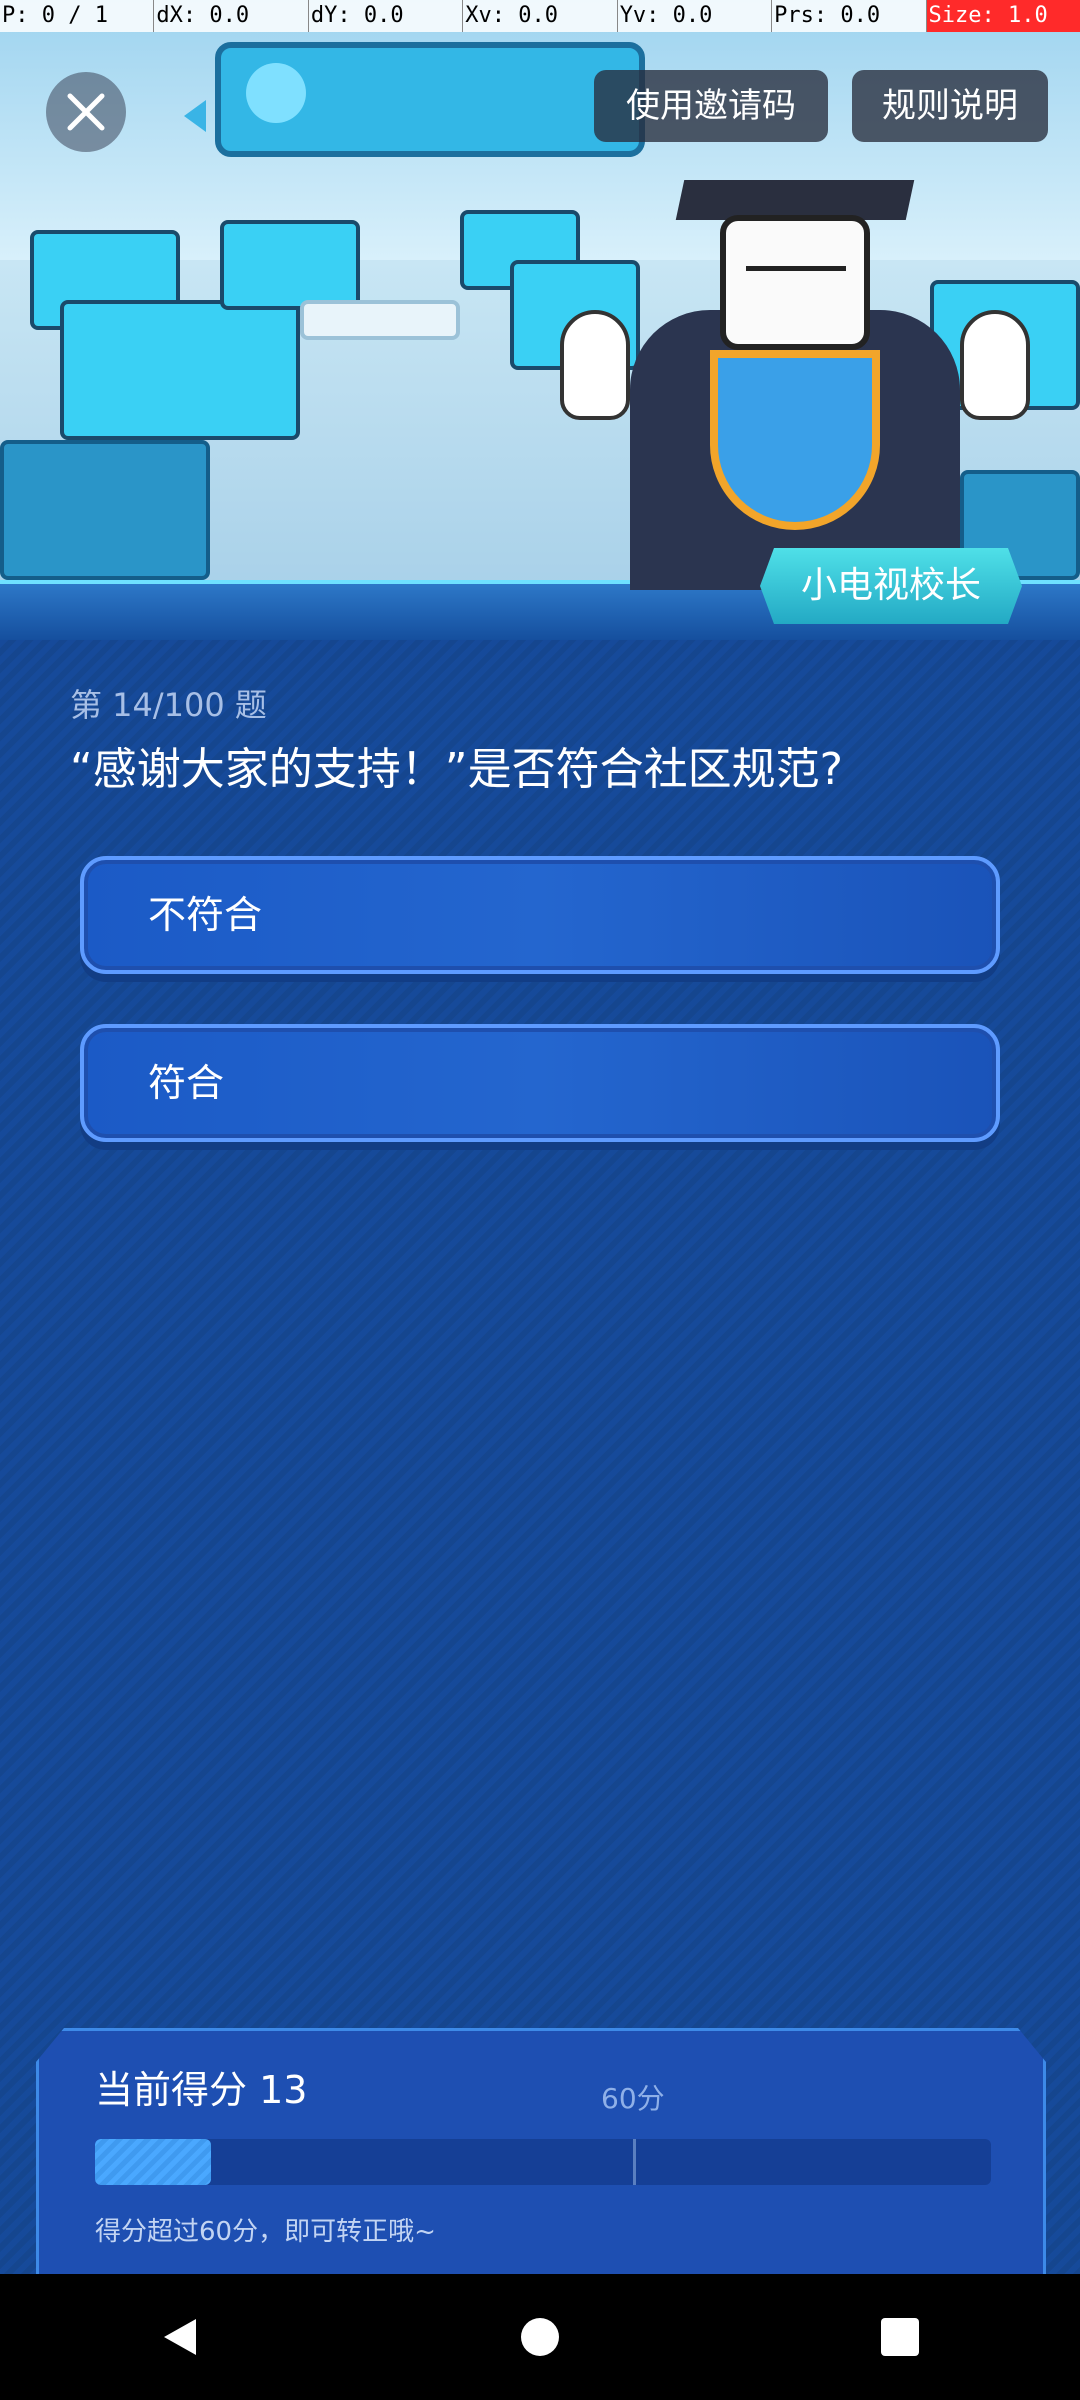  I want to click on answer-option-compliant: 符合, so click(540, 1083).